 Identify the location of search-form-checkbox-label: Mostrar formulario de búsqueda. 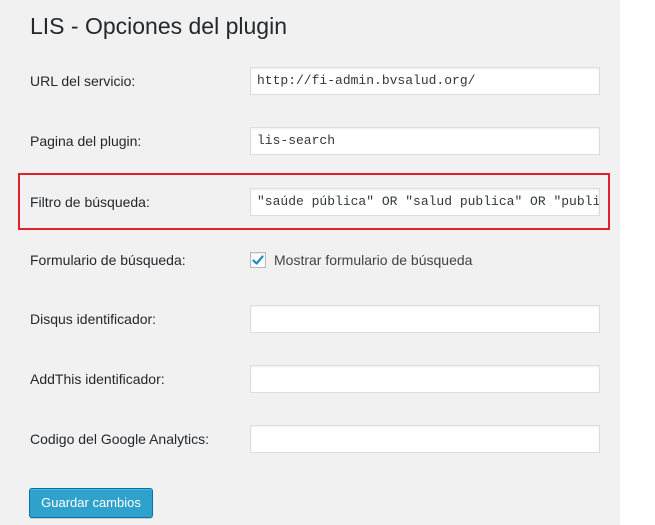
(373, 260).